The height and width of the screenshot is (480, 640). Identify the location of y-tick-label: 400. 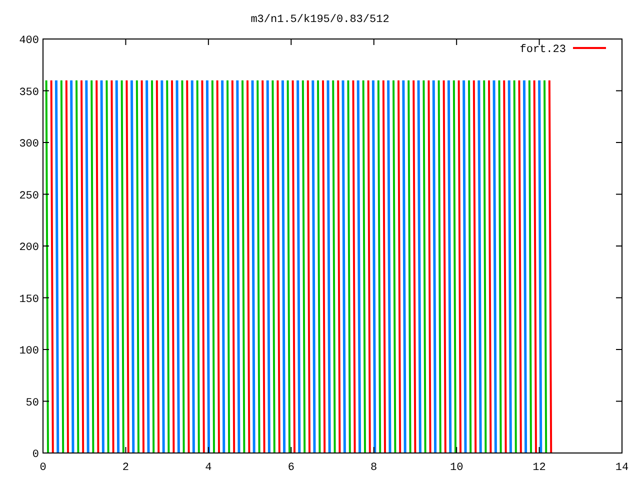
(29, 41).